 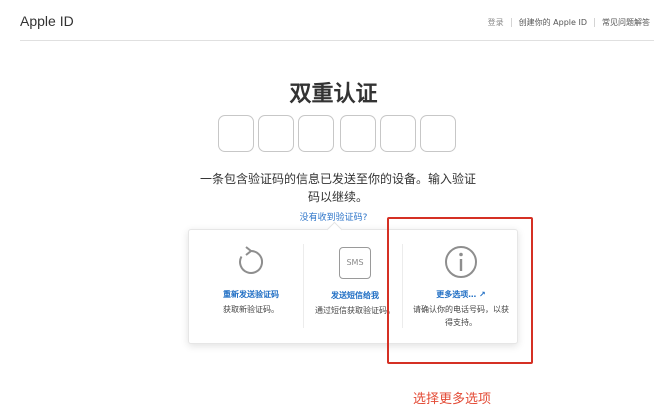 I want to click on page-title: 双重认证, so click(x=333, y=94).